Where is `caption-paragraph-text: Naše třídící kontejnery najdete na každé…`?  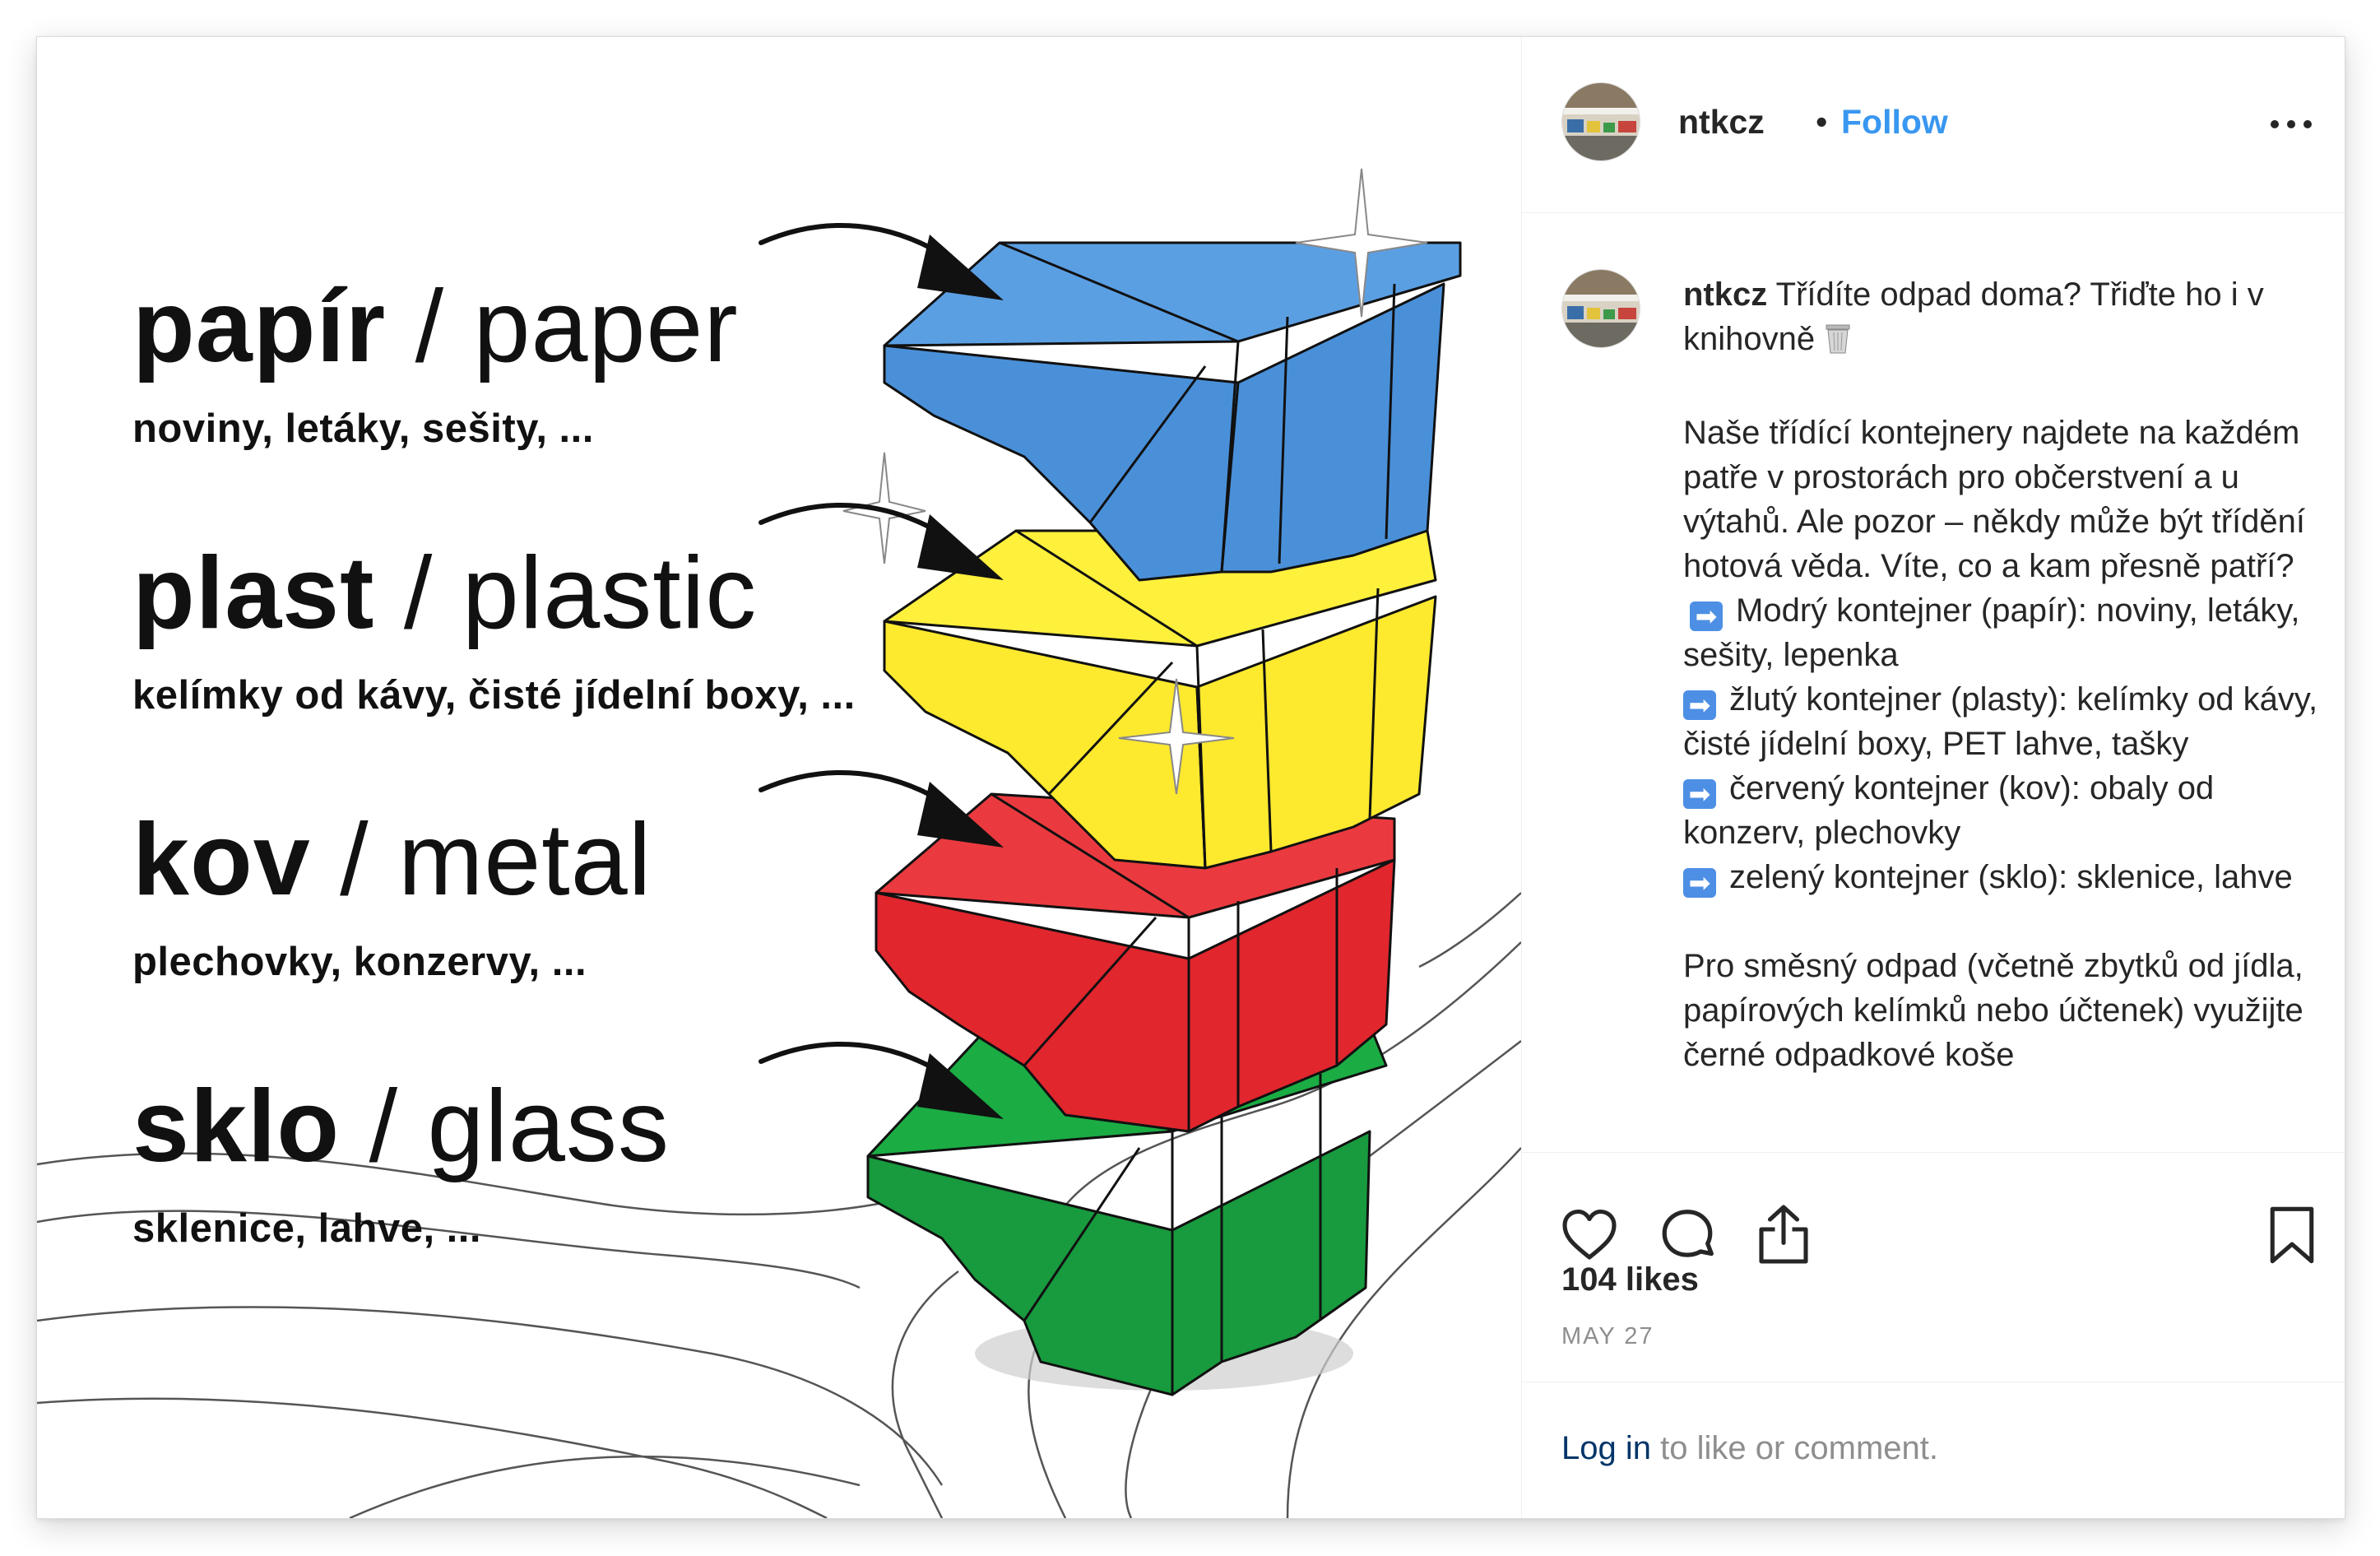
caption-paragraph-text: Naše třídící kontejnery najdete na každé… is located at coordinates (1994, 500).